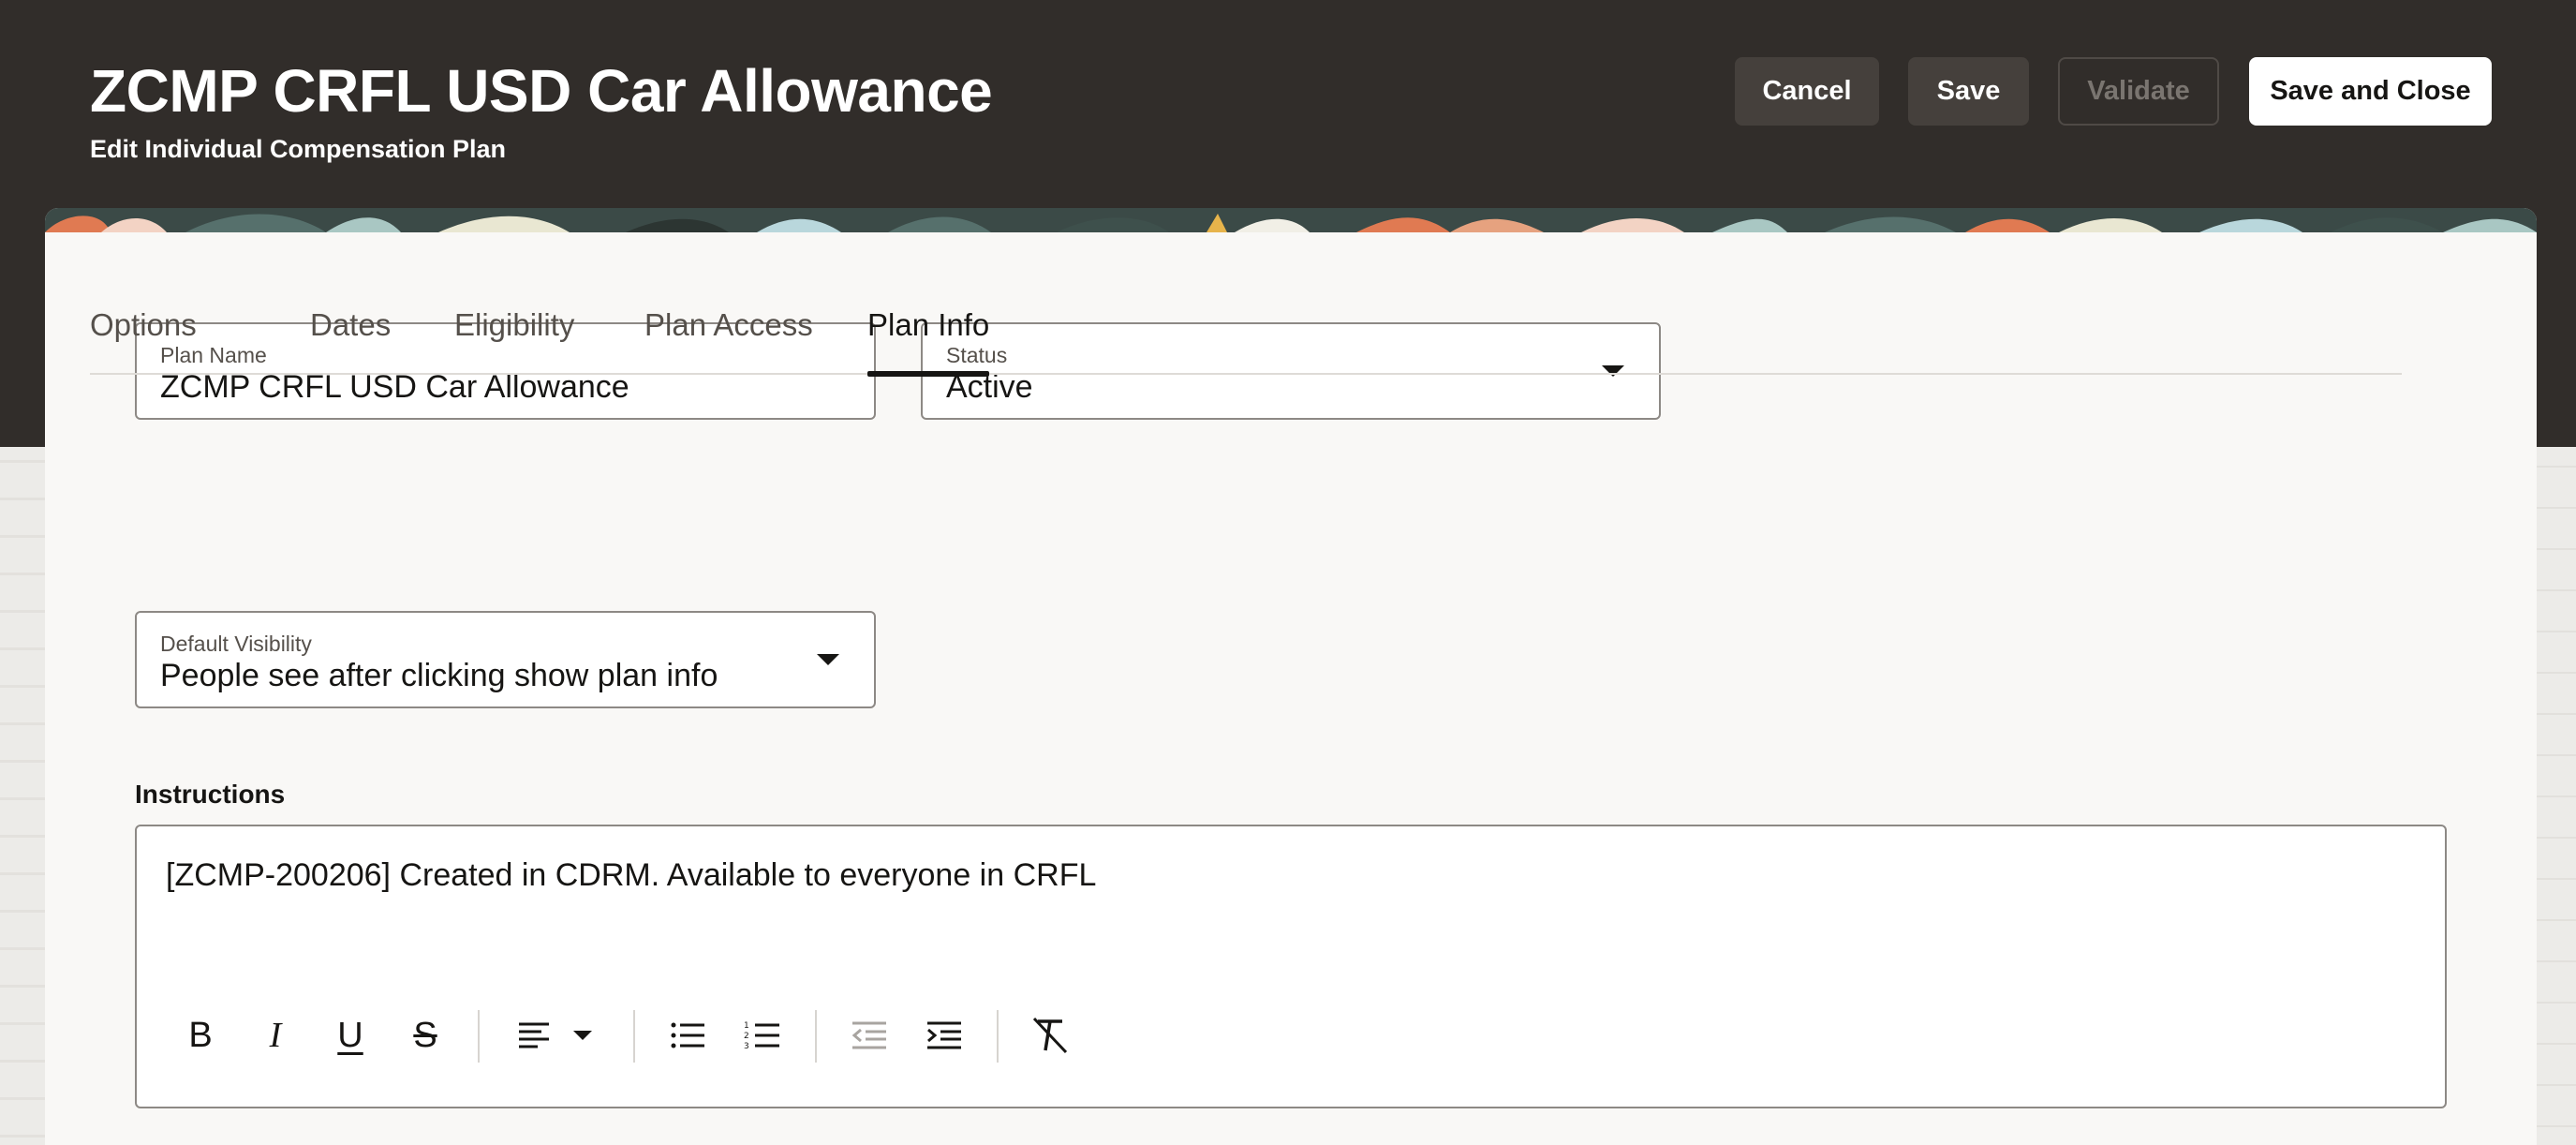  I want to click on strikethrough-icon-glyph: S, so click(425, 1035).